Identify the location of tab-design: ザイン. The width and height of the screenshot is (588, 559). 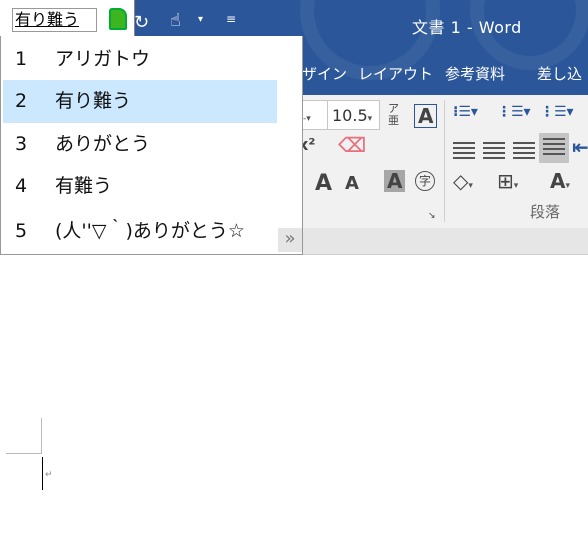
(324, 73).